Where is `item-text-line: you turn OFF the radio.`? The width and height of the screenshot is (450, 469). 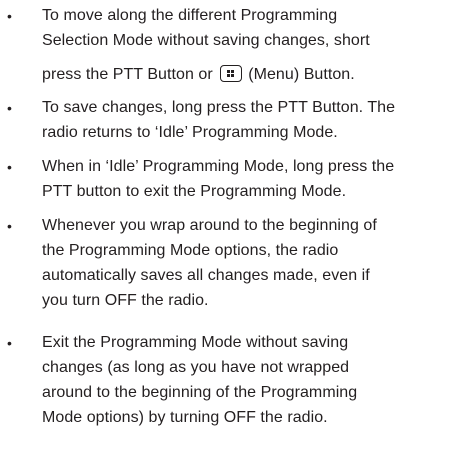 item-text-line: you turn OFF the radio. is located at coordinates (125, 300).